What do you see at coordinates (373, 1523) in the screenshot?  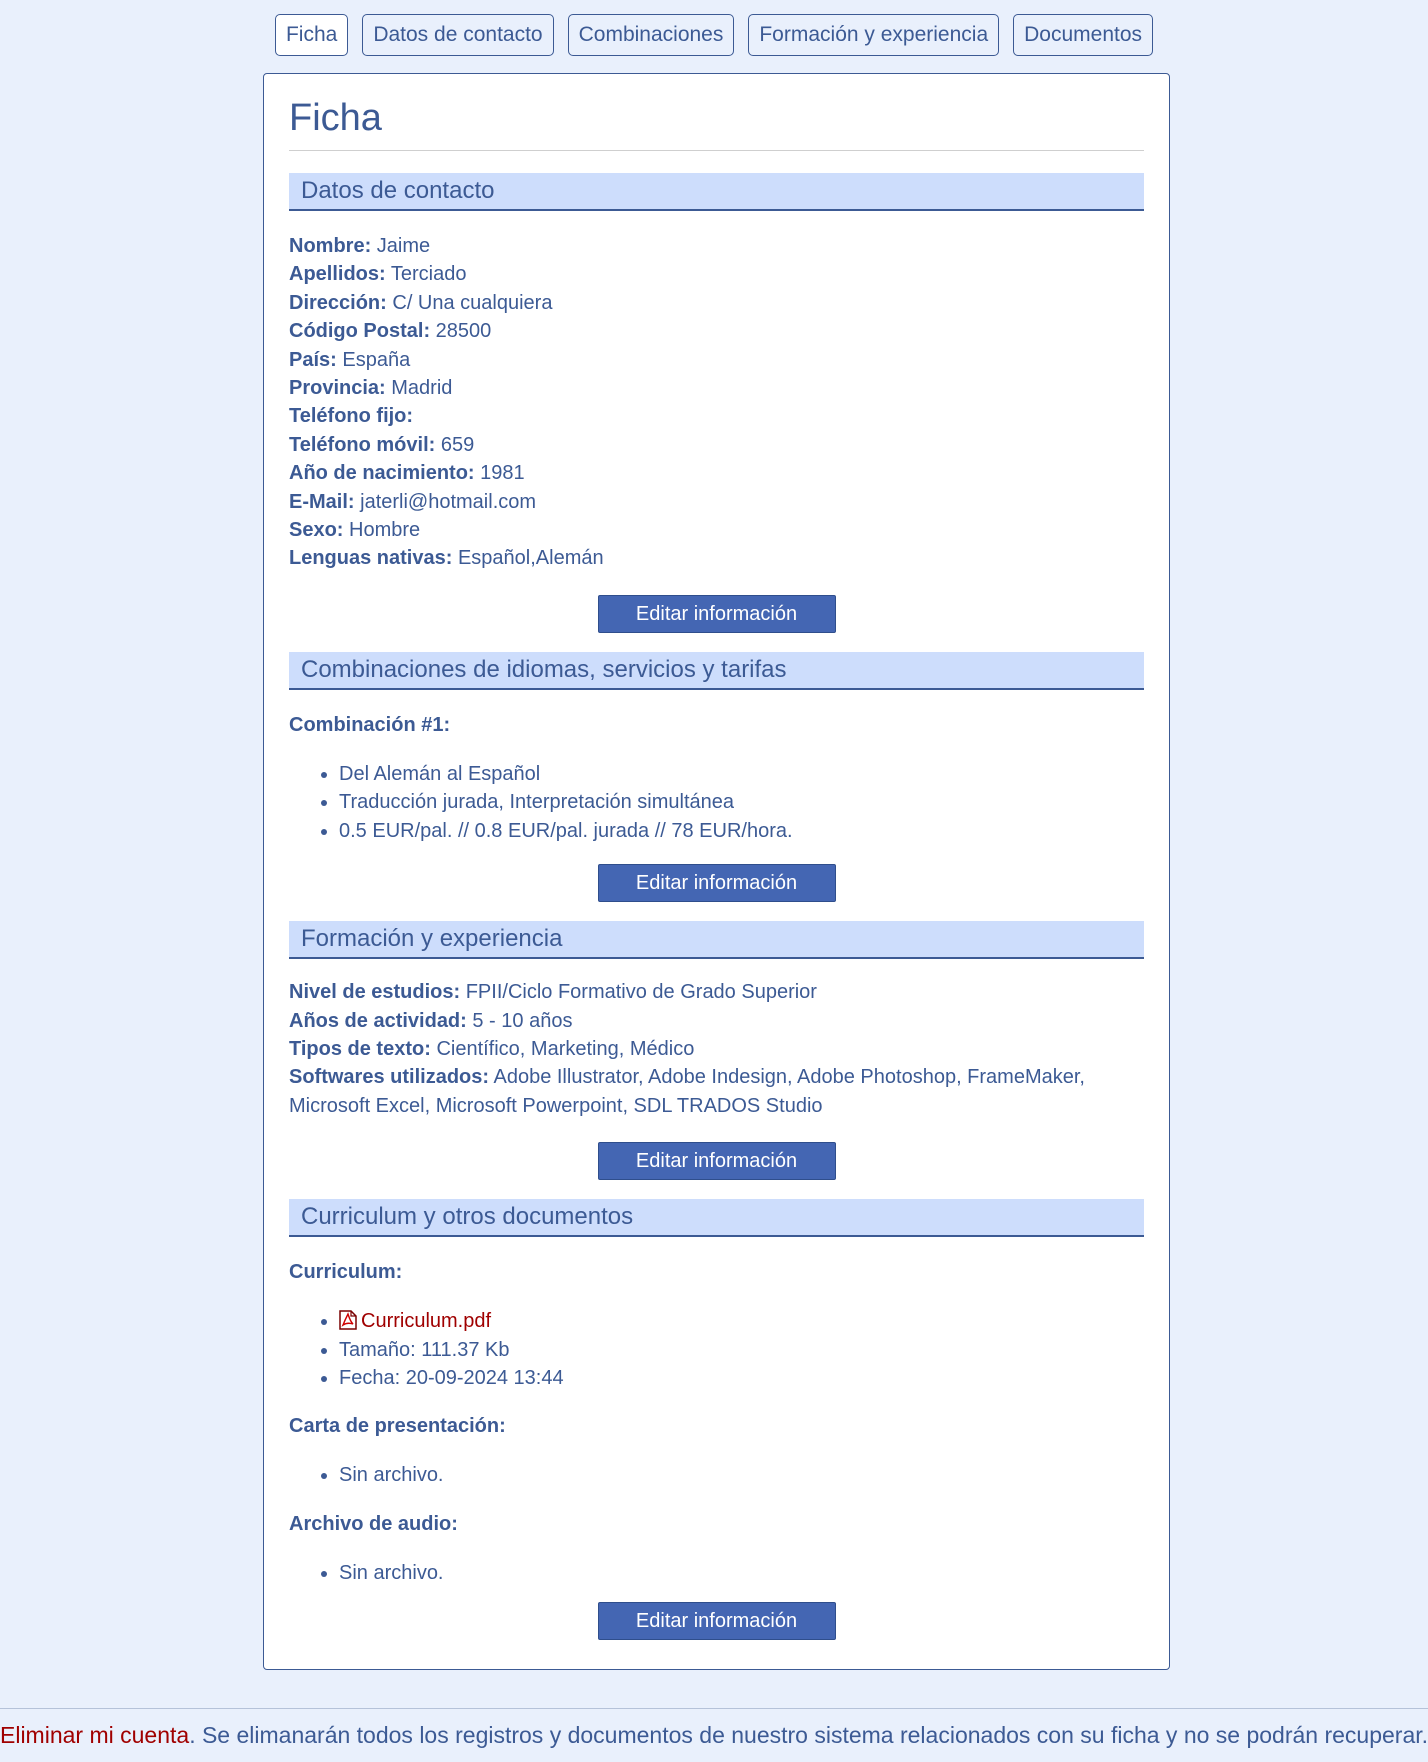 I see `audio-label: Archivo de audio:` at bounding box center [373, 1523].